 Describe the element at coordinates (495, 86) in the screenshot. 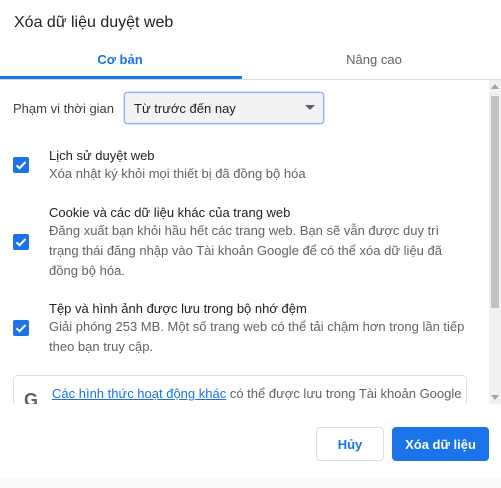

I see `scroll-up-arrow-icon` at that location.